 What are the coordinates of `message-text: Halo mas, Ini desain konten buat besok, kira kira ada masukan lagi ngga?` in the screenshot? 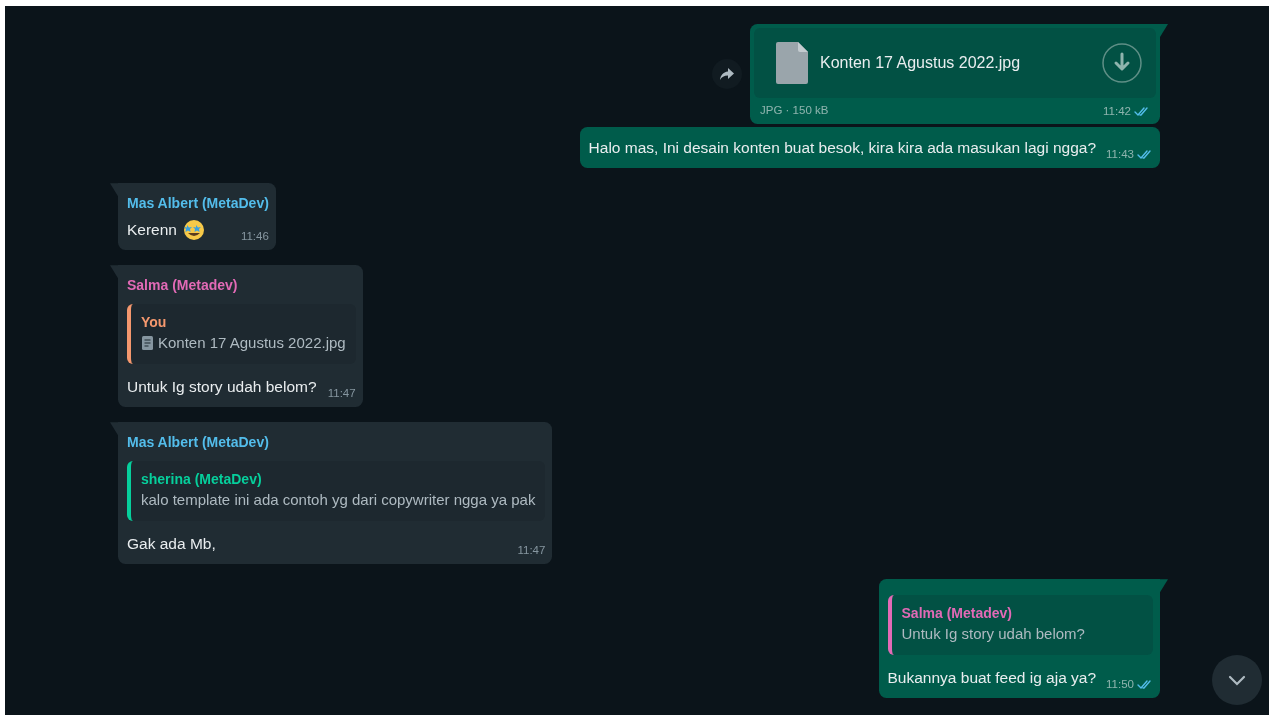 It's located at (842, 148).